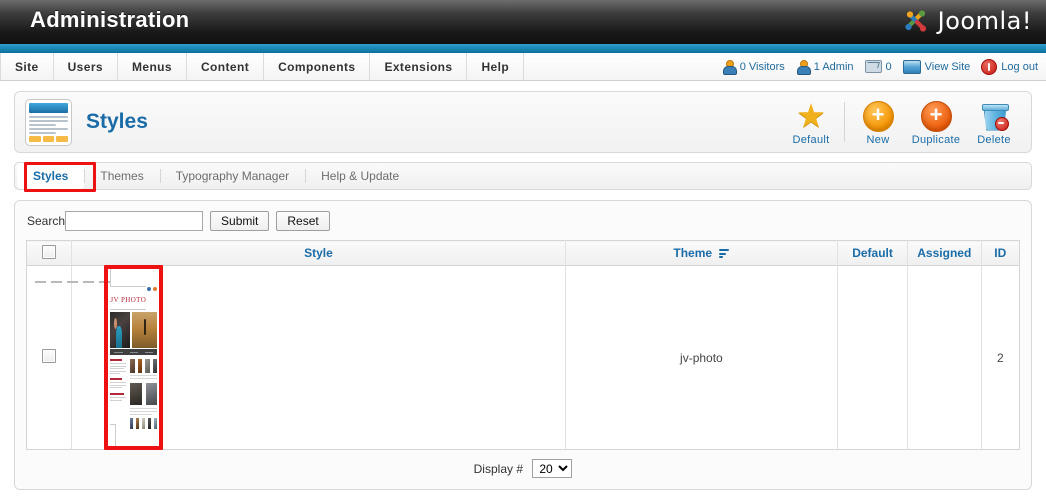 This screenshot has height=503, width=1046. What do you see at coordinates (152, 66) in the screenshot?
I see `menu-item-menus: Menus` at bounding box center [152, 66].